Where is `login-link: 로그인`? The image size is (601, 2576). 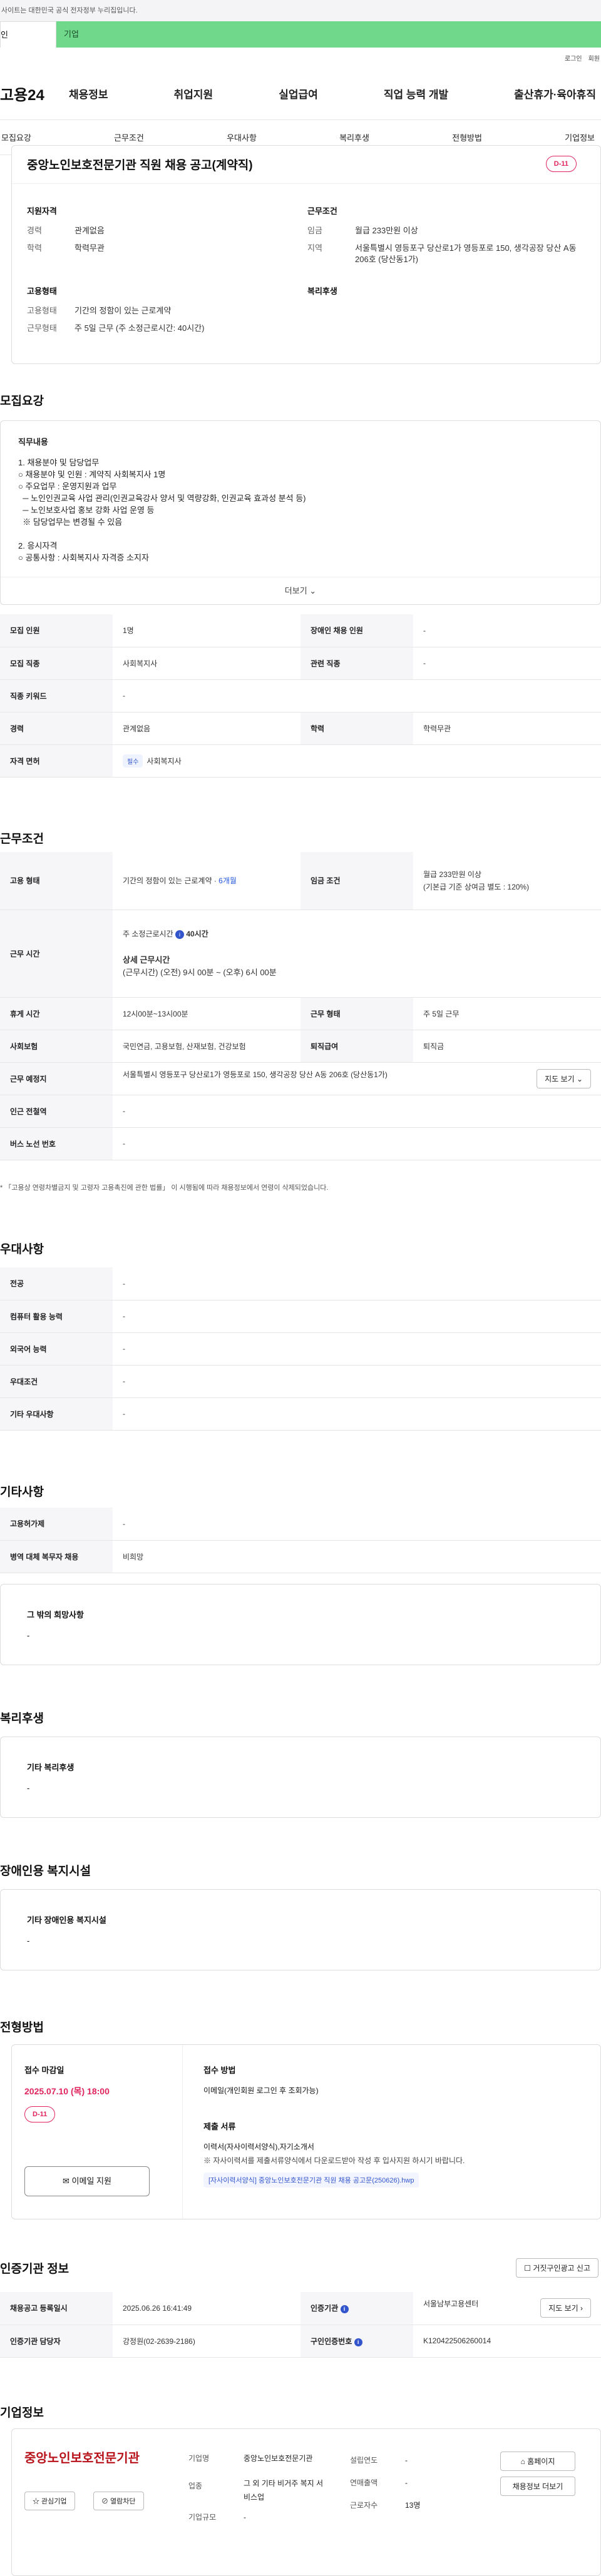 login-link: 로그인 is located at coordinates (573, 58).